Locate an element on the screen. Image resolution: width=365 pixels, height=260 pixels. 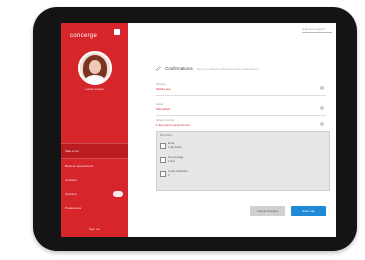
save-button: Save rule is located at coordinates (308, 211).